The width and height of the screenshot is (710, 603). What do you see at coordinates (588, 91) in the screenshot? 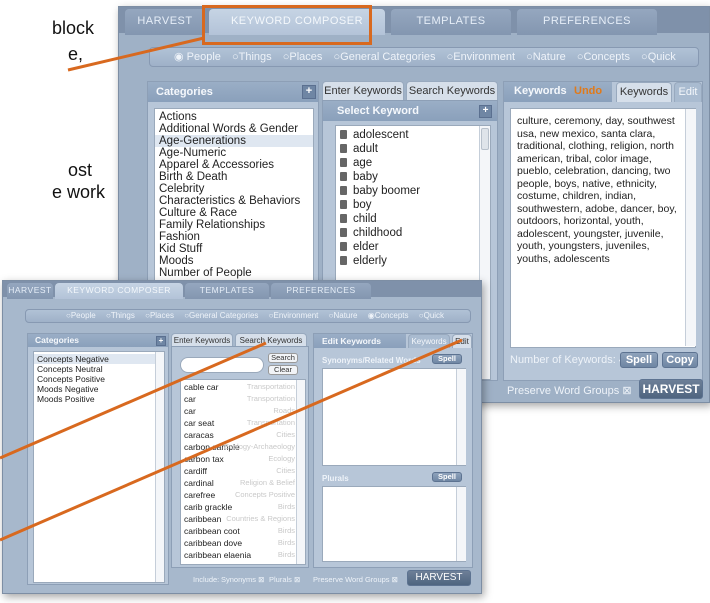
I see `undo-button: Undo` at bounding box center [588, 91].